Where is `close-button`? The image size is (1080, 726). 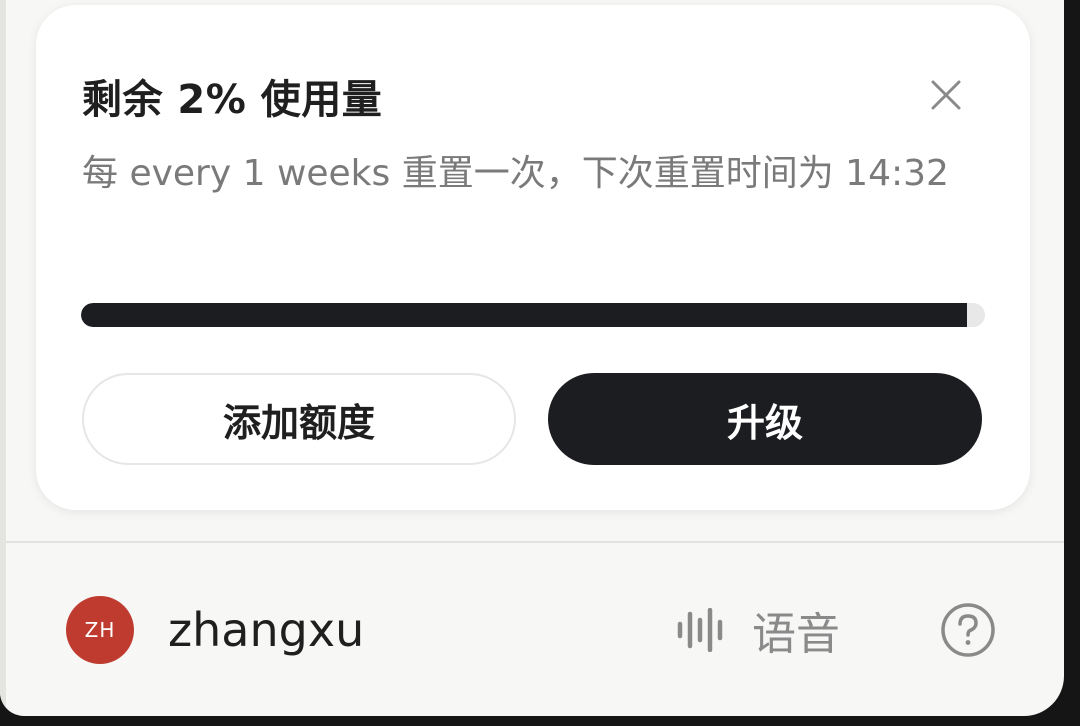
close-button is located at coordinates (946, 95).